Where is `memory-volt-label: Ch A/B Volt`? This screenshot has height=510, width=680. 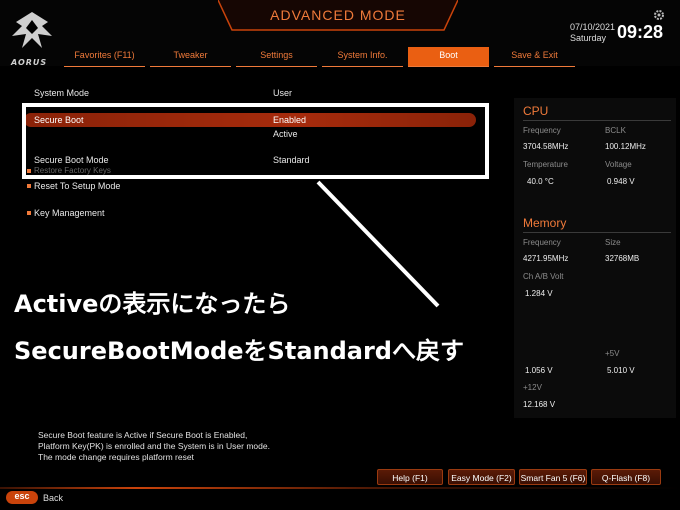 memory-volt-label: Ch A/B Volt is located at coordinates (543, 276).